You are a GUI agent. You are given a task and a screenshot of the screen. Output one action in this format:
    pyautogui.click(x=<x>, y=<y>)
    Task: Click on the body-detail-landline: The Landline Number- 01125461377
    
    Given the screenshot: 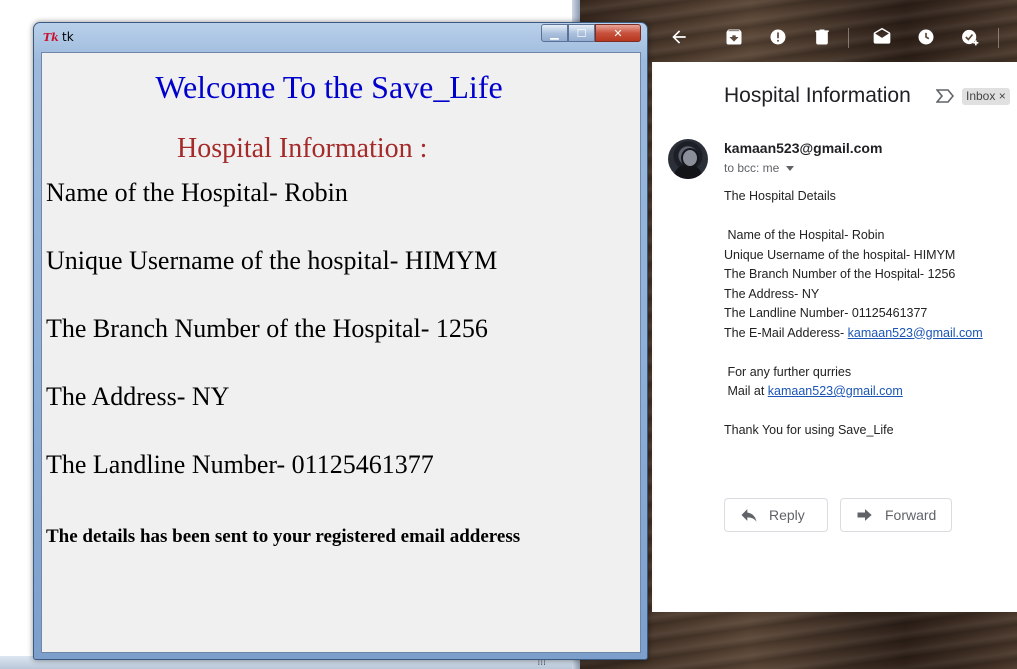 What is the action you would take?
    pyautogui.click(x=826, y=313)
    